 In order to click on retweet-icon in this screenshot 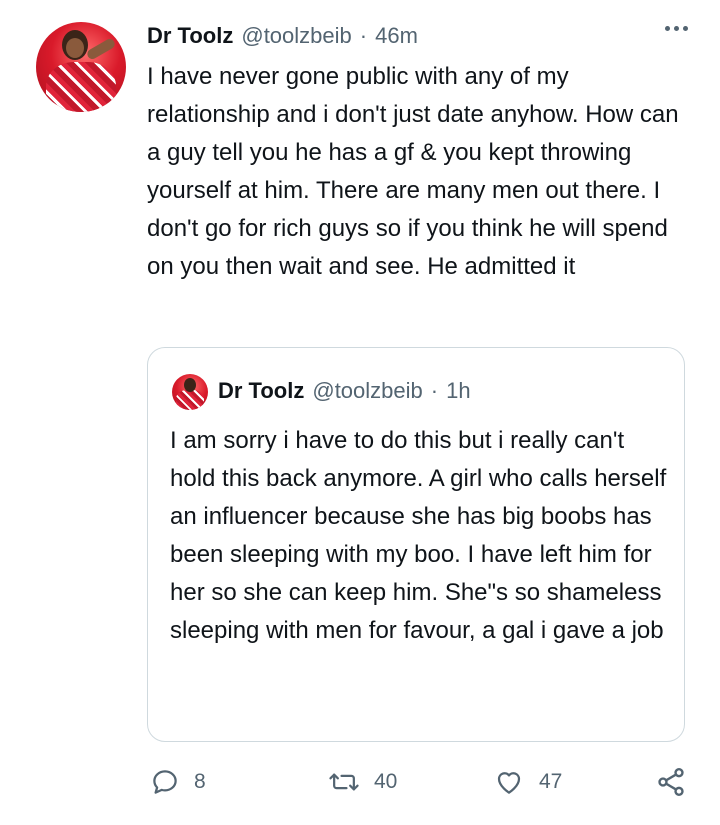, I will do `click(344, 782)`.